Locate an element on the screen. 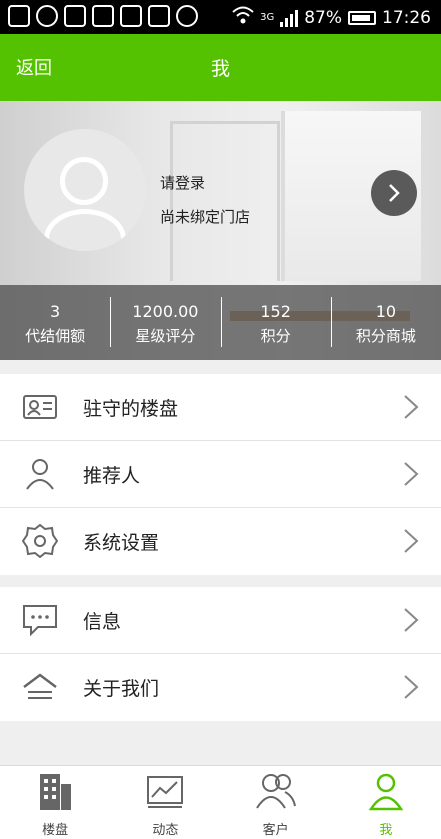  tab-customers: 客户 is located at coordinates (276, 802).